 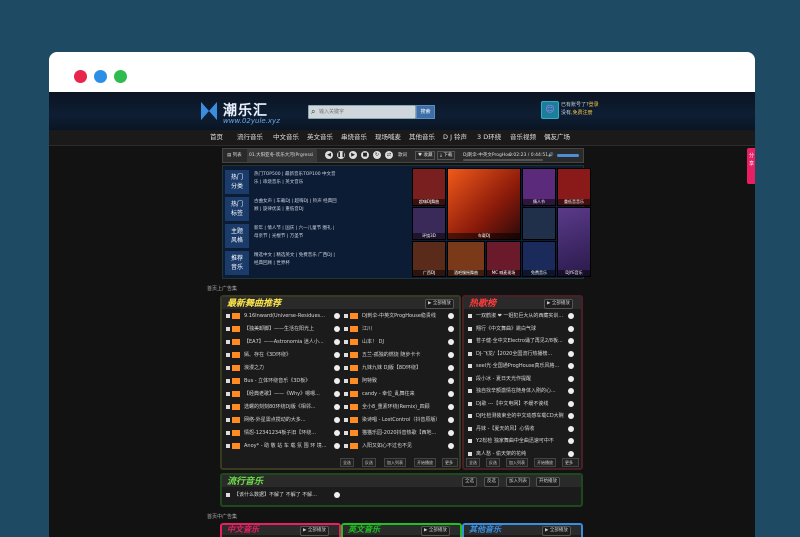 What do you see at coordinates (517, 462) in the screenshot?
I see `hot-add-list: 加入列表` at bounding box center [517, 462].